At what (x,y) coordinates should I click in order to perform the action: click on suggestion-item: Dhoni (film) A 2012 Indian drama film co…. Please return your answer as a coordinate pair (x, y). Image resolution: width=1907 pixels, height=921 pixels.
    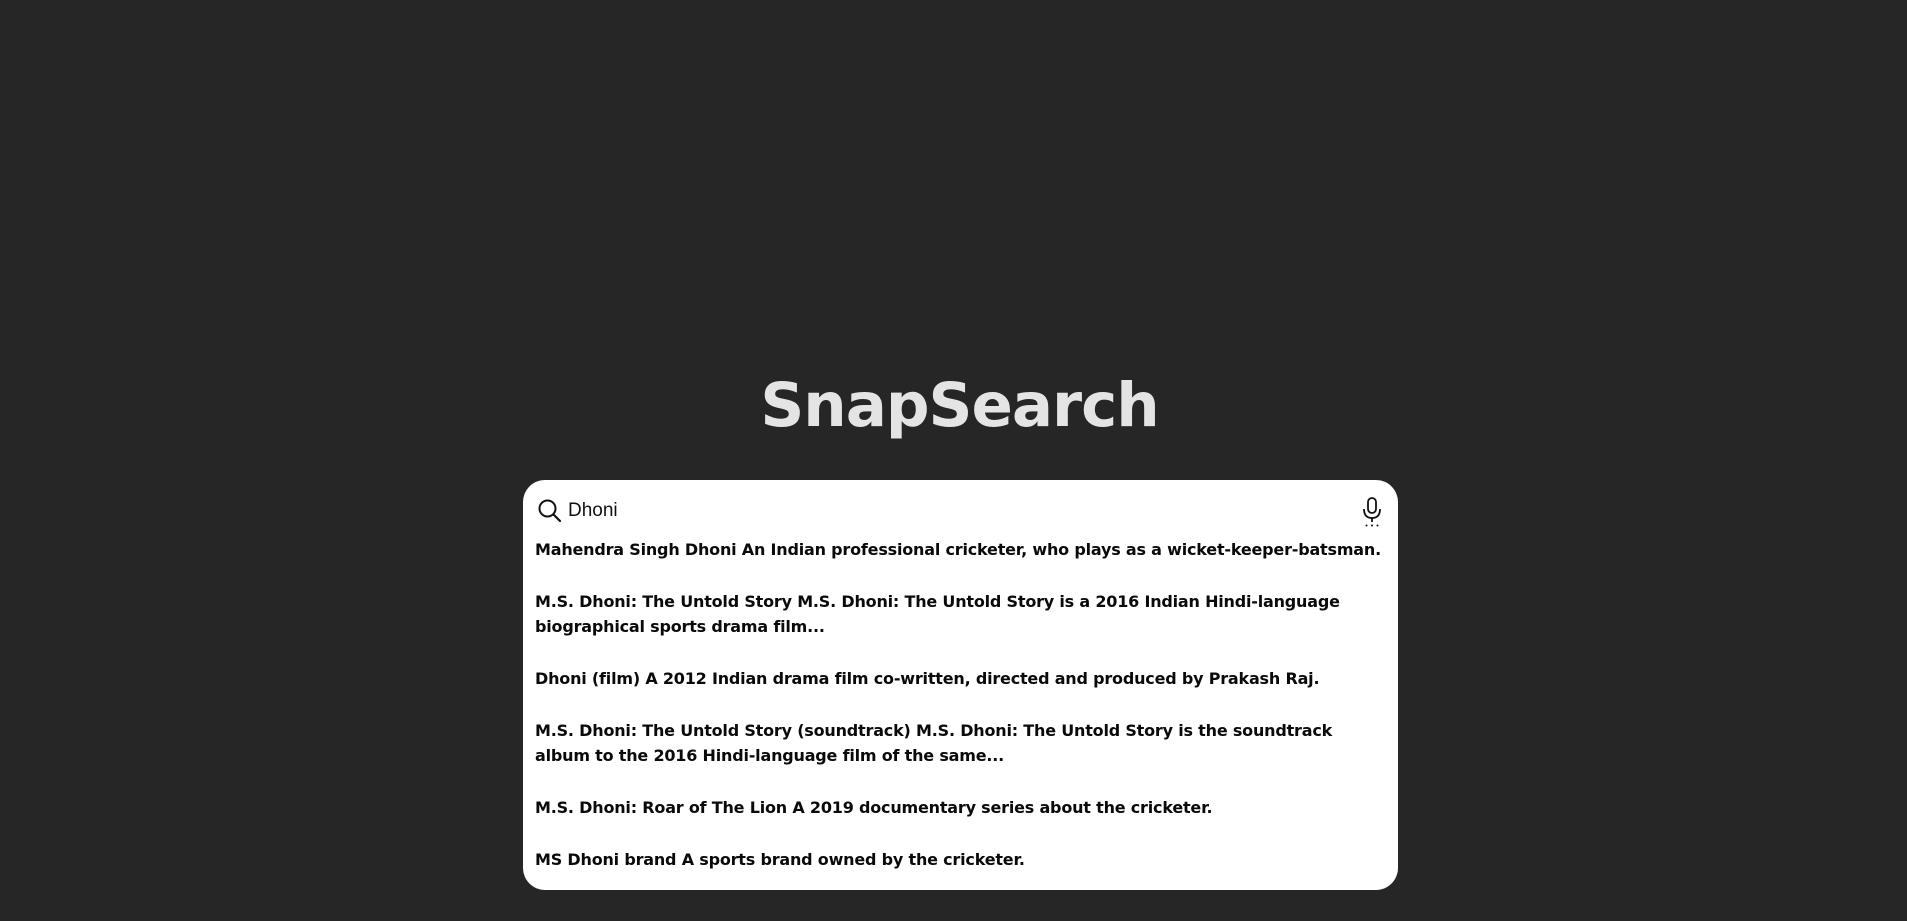
    Looking at the image, I should click on (960, 678).